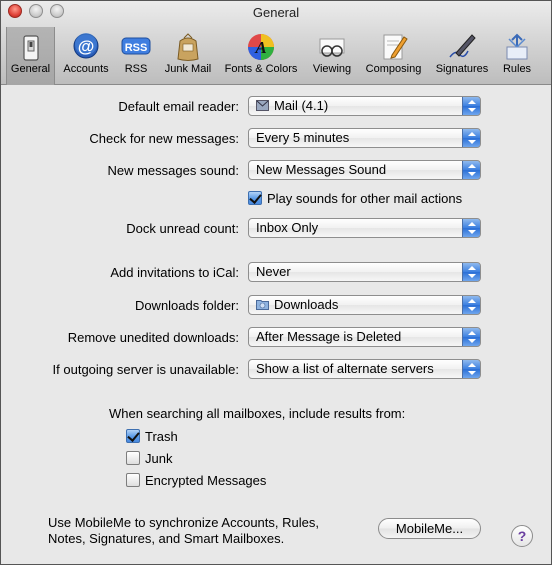  I want to click on tab-composing: Composing, so click(393, 56).